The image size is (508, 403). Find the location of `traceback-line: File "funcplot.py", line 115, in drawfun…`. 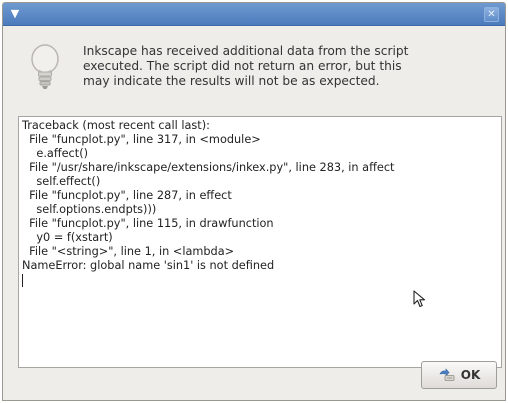

traceback-line: File "funcplot.py", line 115, in drawfun… is located at coordinates (148, 223).